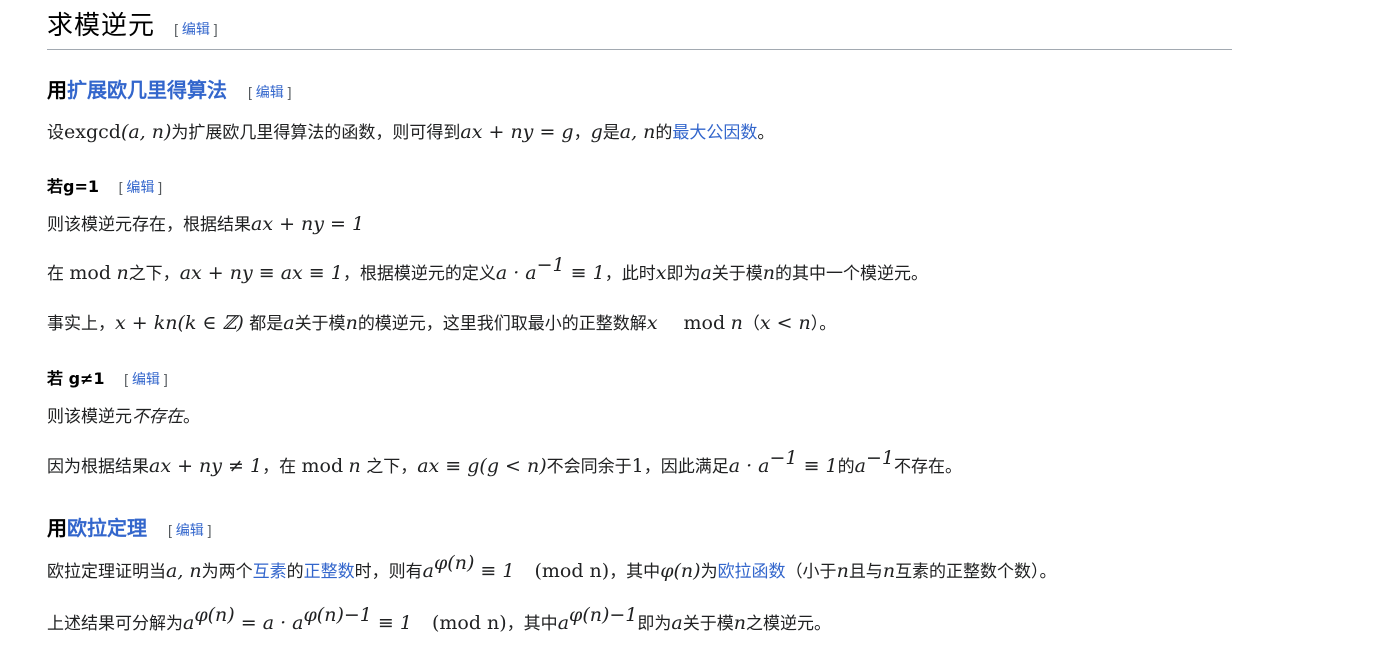  Describe the element at coordinates (639, 29) in the screenshot. I see `section-heading: 求模逆元 [ 编辑 ]` at that location.